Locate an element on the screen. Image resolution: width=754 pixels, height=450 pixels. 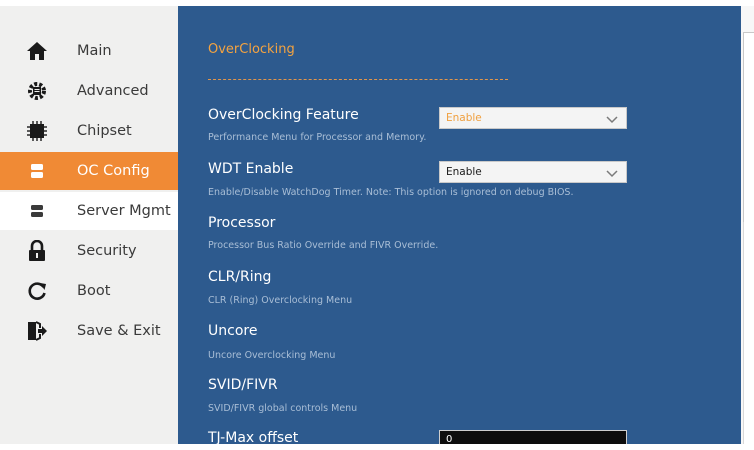
sidebar-item-main: Main is located at coordinates (89, 51).